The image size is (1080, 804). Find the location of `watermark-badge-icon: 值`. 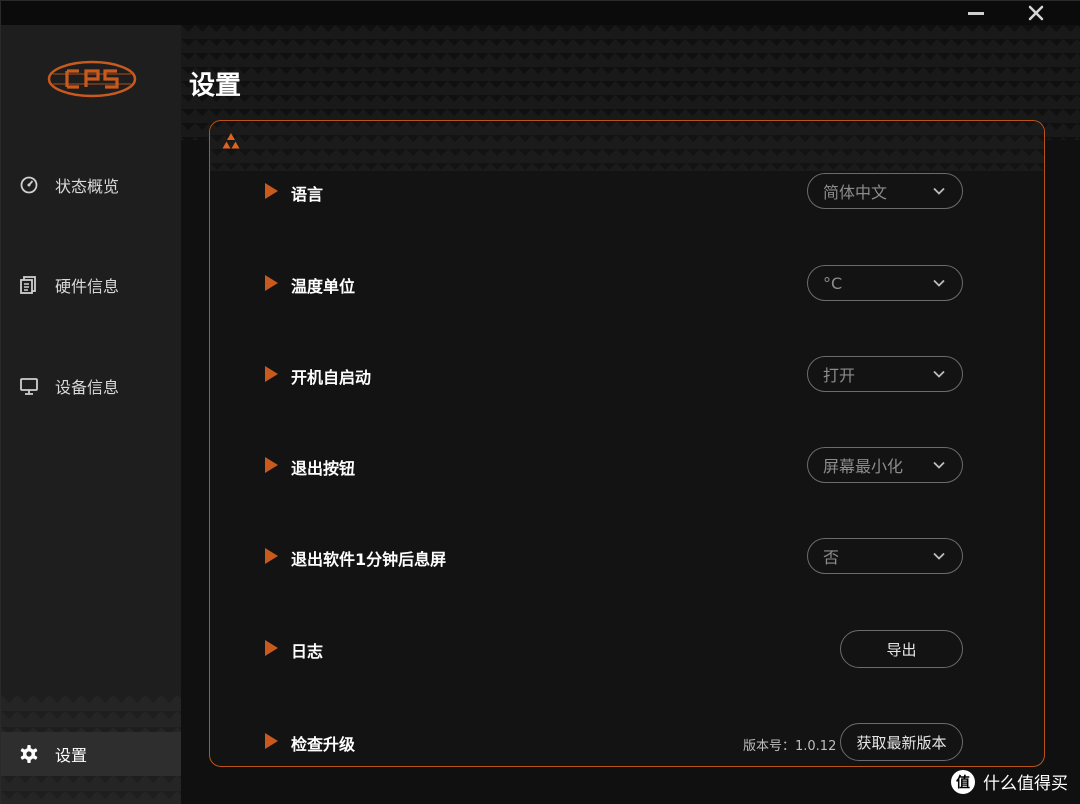

watermark-badge-icon: 值 is located at coordinates (963, 781).